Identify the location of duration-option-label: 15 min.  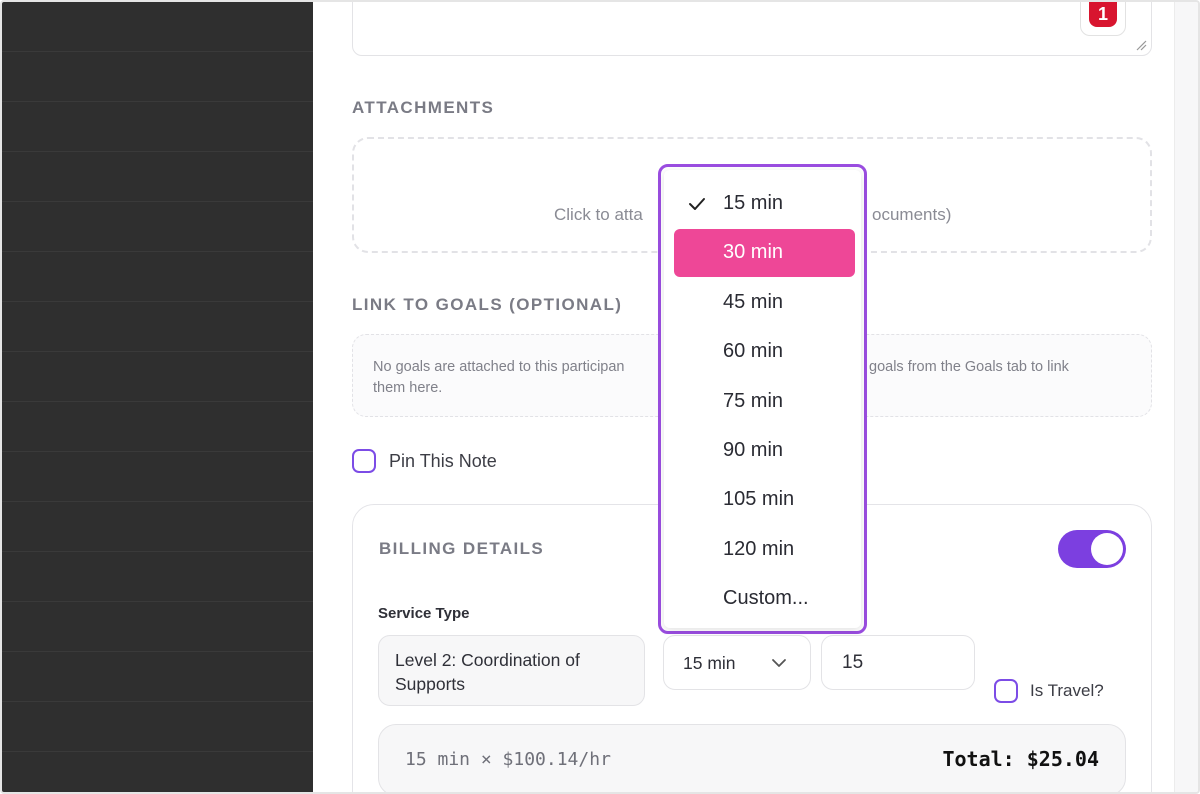
(753, 203).